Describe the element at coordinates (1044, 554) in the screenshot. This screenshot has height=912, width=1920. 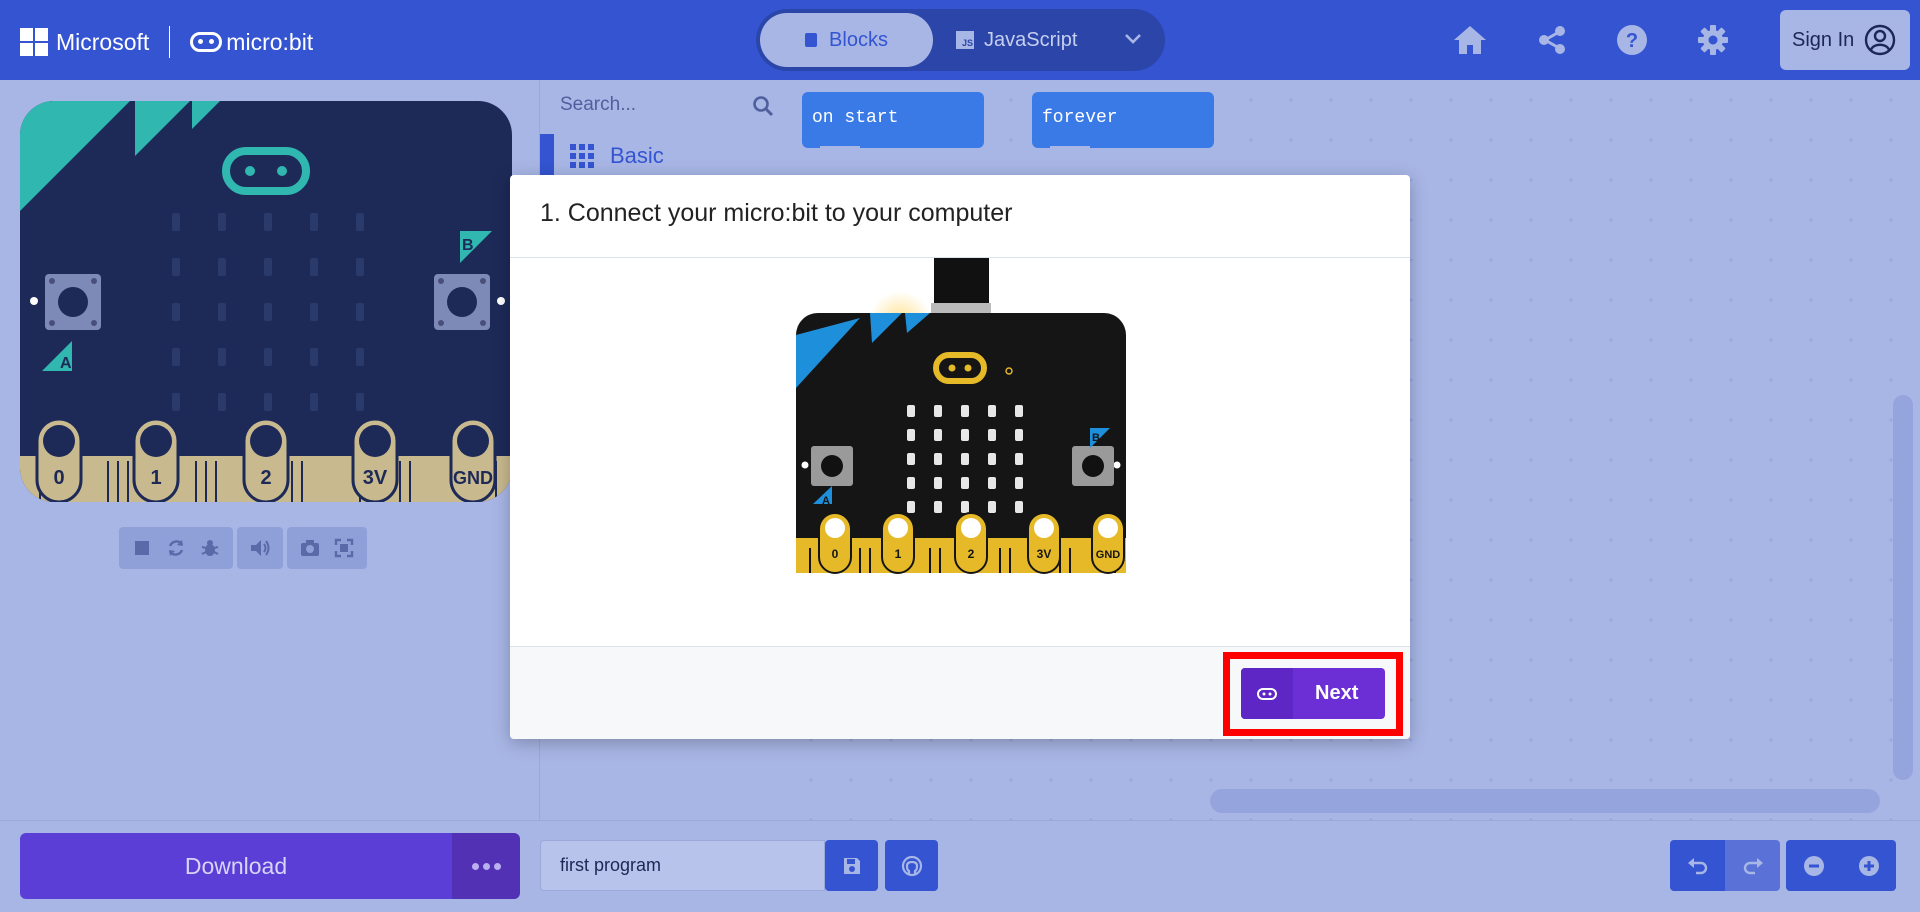
I see `illus-pin-3v: 3V` at that location.